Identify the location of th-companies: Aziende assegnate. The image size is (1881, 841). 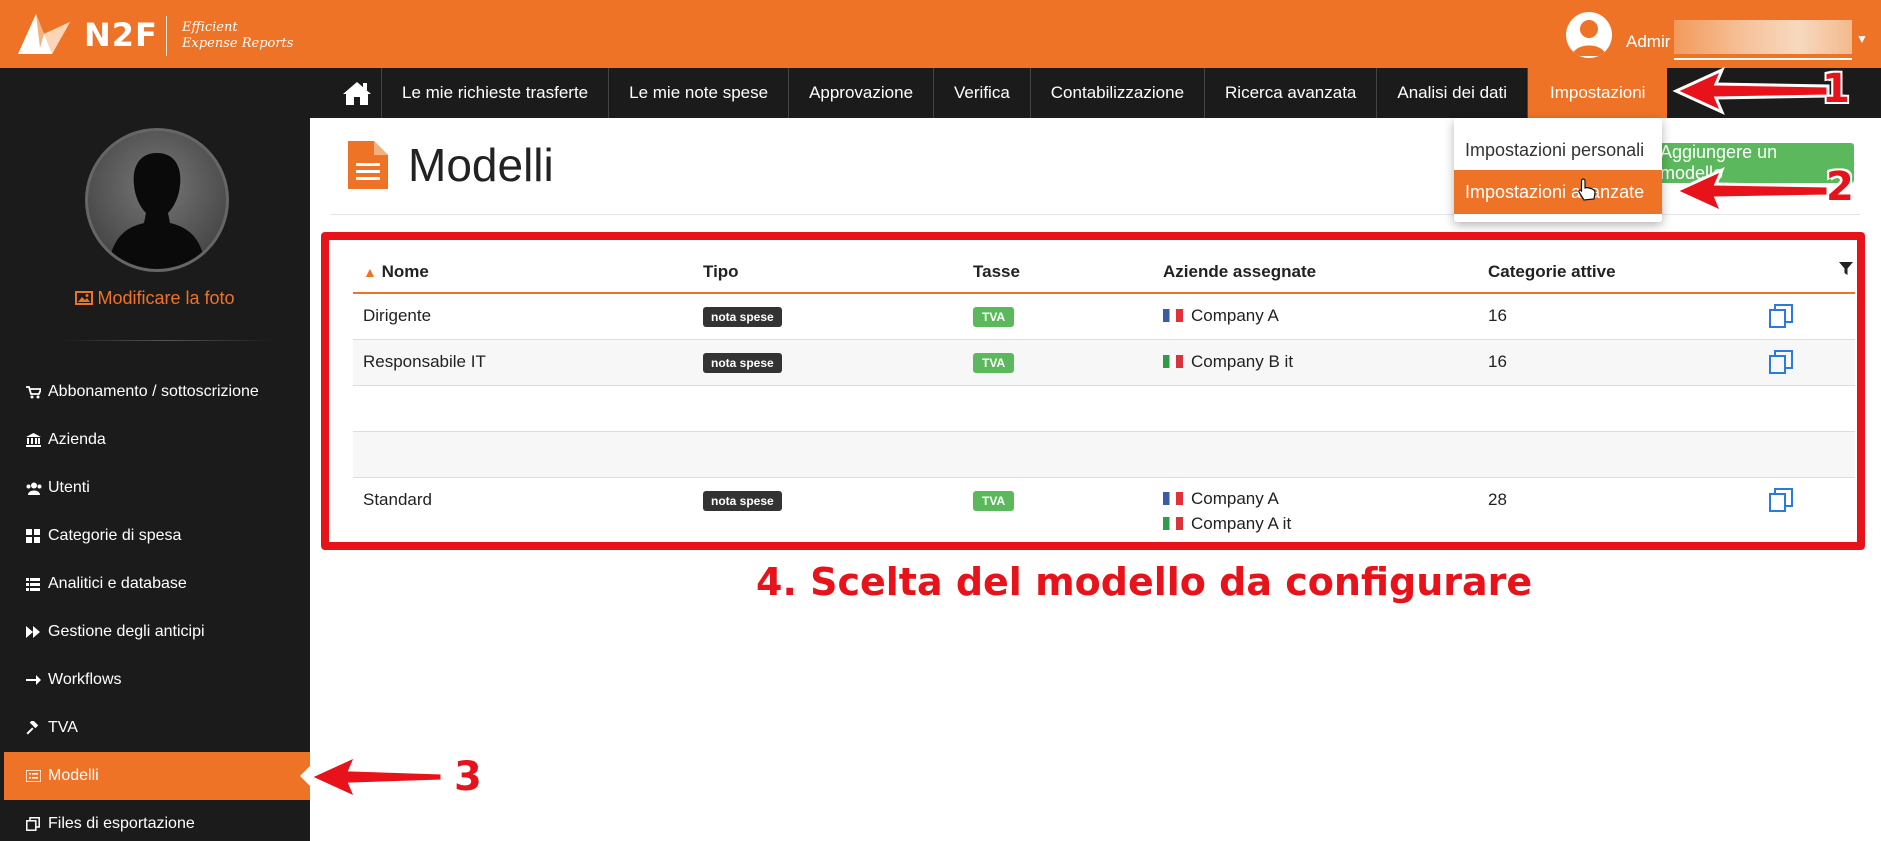
(1239, 272).